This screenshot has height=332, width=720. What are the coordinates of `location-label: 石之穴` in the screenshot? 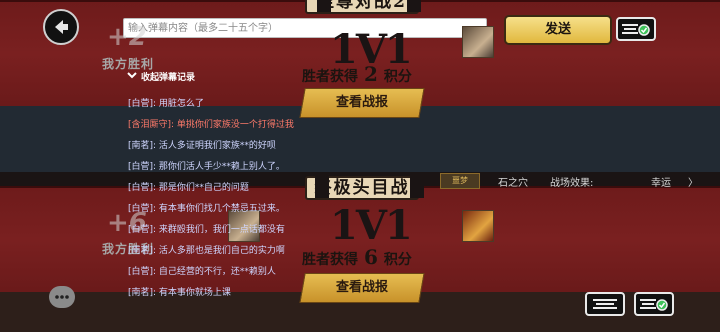 It's located at (513, 183).